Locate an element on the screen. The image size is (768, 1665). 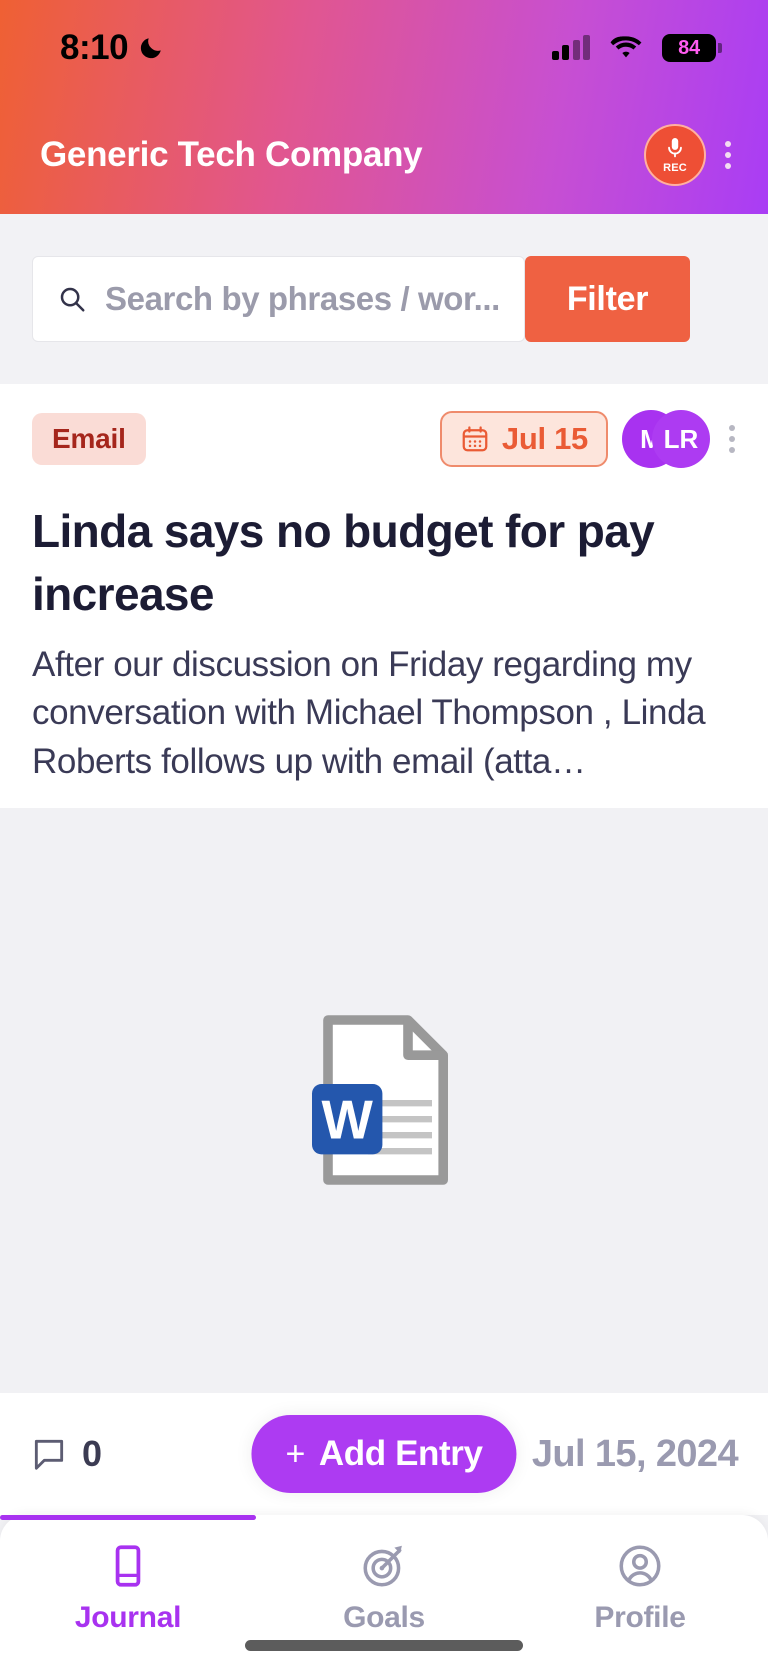
date-chip-label: Jul 15 is located at coordinates (544, 438).